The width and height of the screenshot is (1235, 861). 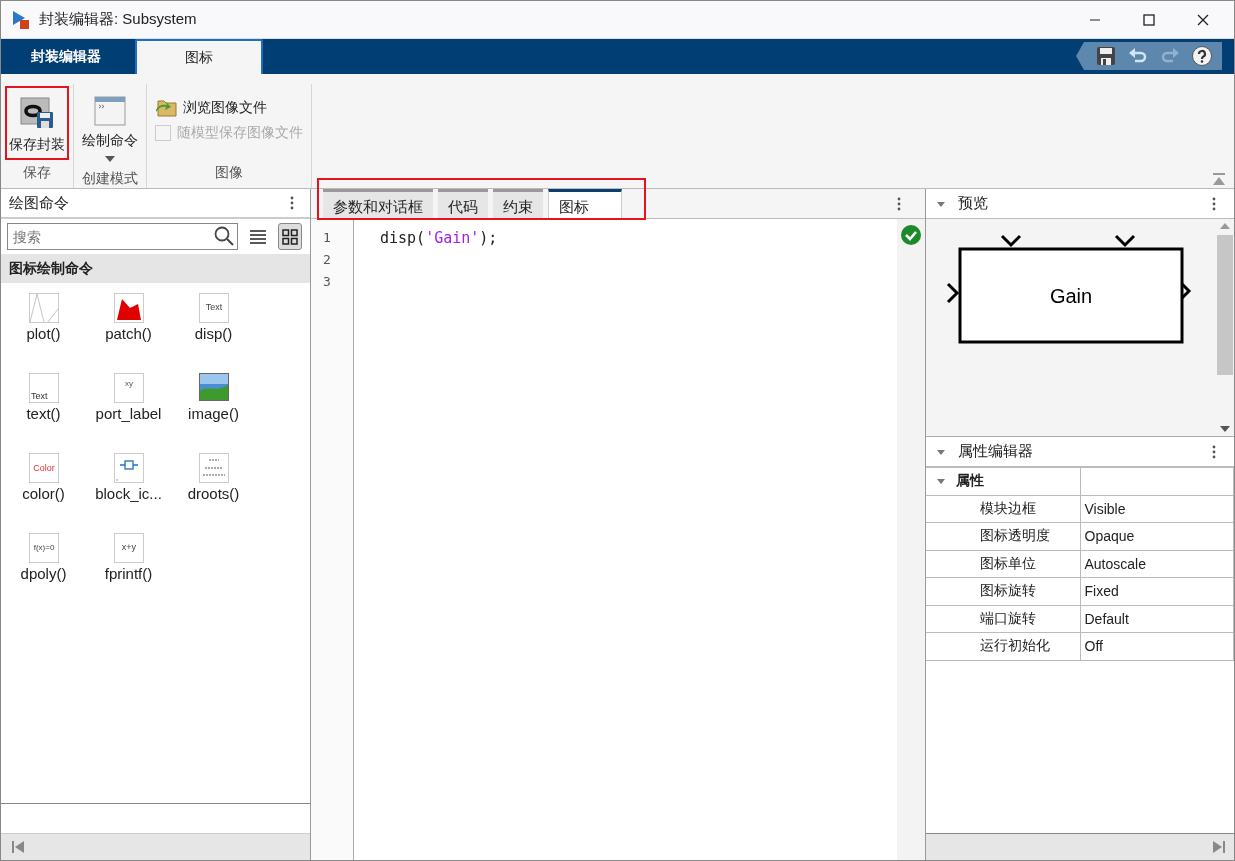 I want to click on editor-tab: 约束, so click(x=518, y=203).